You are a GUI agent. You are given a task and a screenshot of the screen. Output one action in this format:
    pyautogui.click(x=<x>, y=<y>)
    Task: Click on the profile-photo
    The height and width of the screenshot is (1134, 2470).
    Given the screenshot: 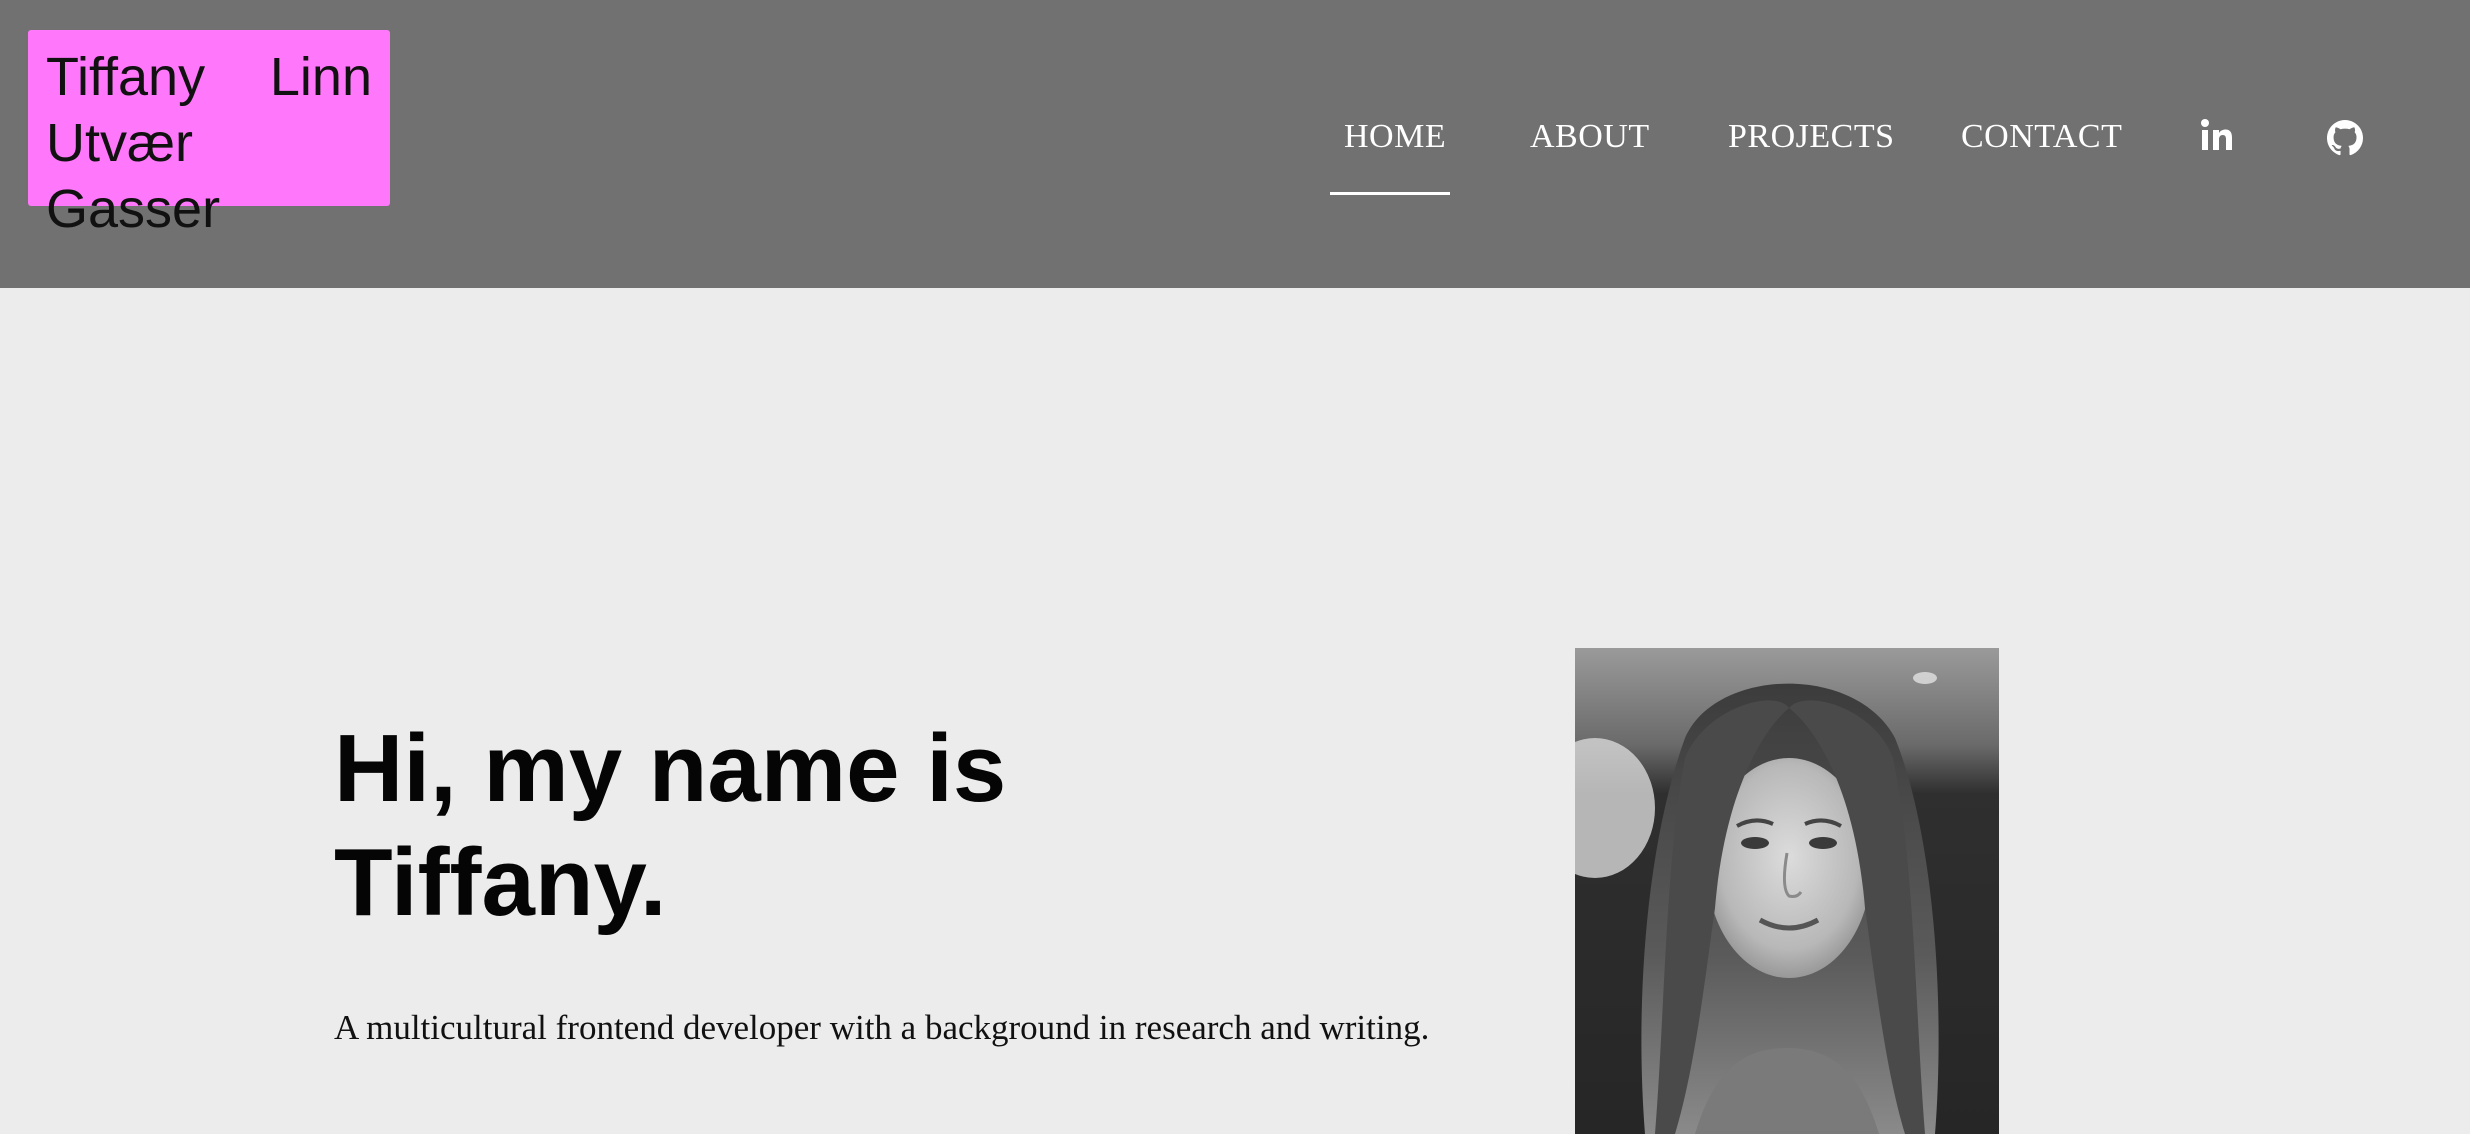 What is the action you would take?
    pyautogui.click(x=1787, y=891)
    